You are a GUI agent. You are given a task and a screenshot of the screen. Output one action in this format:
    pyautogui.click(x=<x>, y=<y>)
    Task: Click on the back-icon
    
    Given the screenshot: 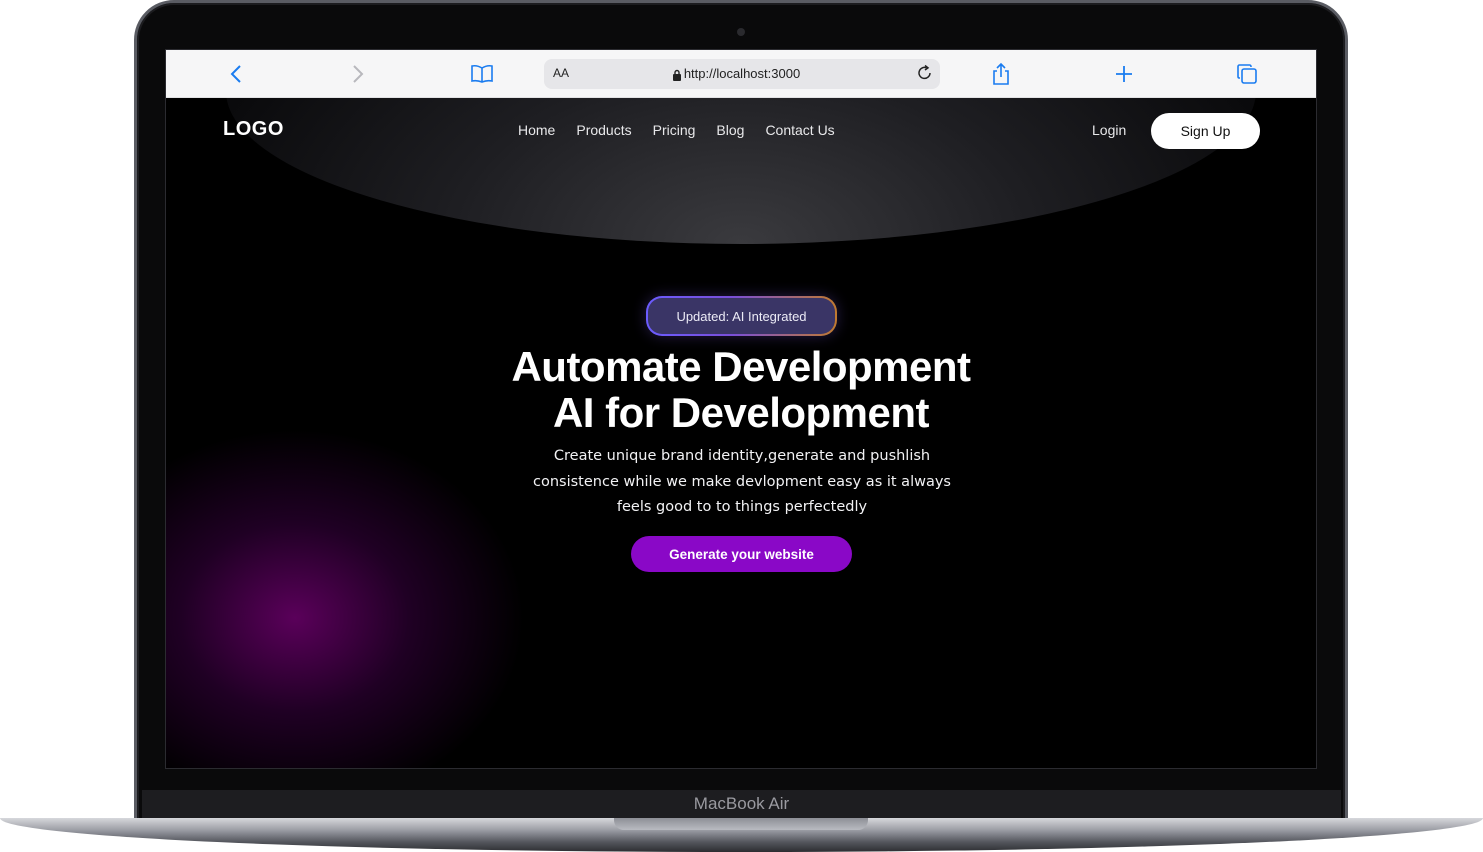 What is the action you would take?
    pyautogui.click(x=236, y=74)
    